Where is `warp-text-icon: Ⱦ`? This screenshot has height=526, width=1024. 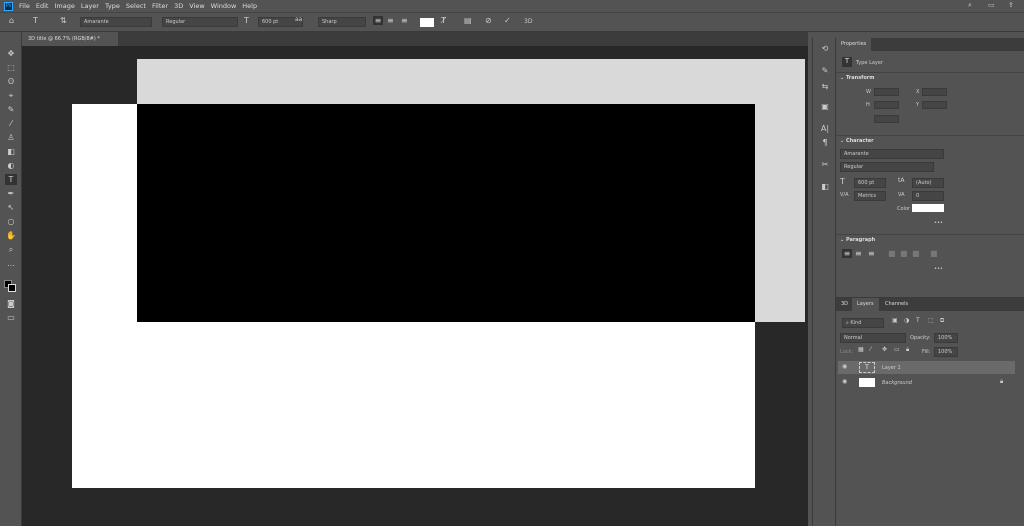 warp-text-icon: Ⱦ is located at coordinates (443, 20).